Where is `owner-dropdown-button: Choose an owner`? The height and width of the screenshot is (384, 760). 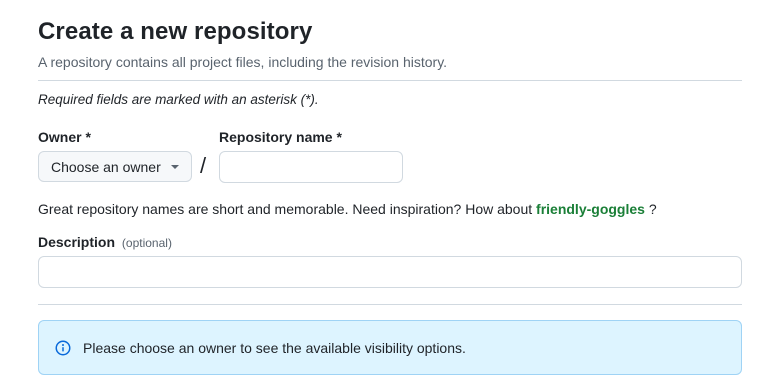 owner-dropdown-button: Choose an owner is located at coordinates (115, 166).